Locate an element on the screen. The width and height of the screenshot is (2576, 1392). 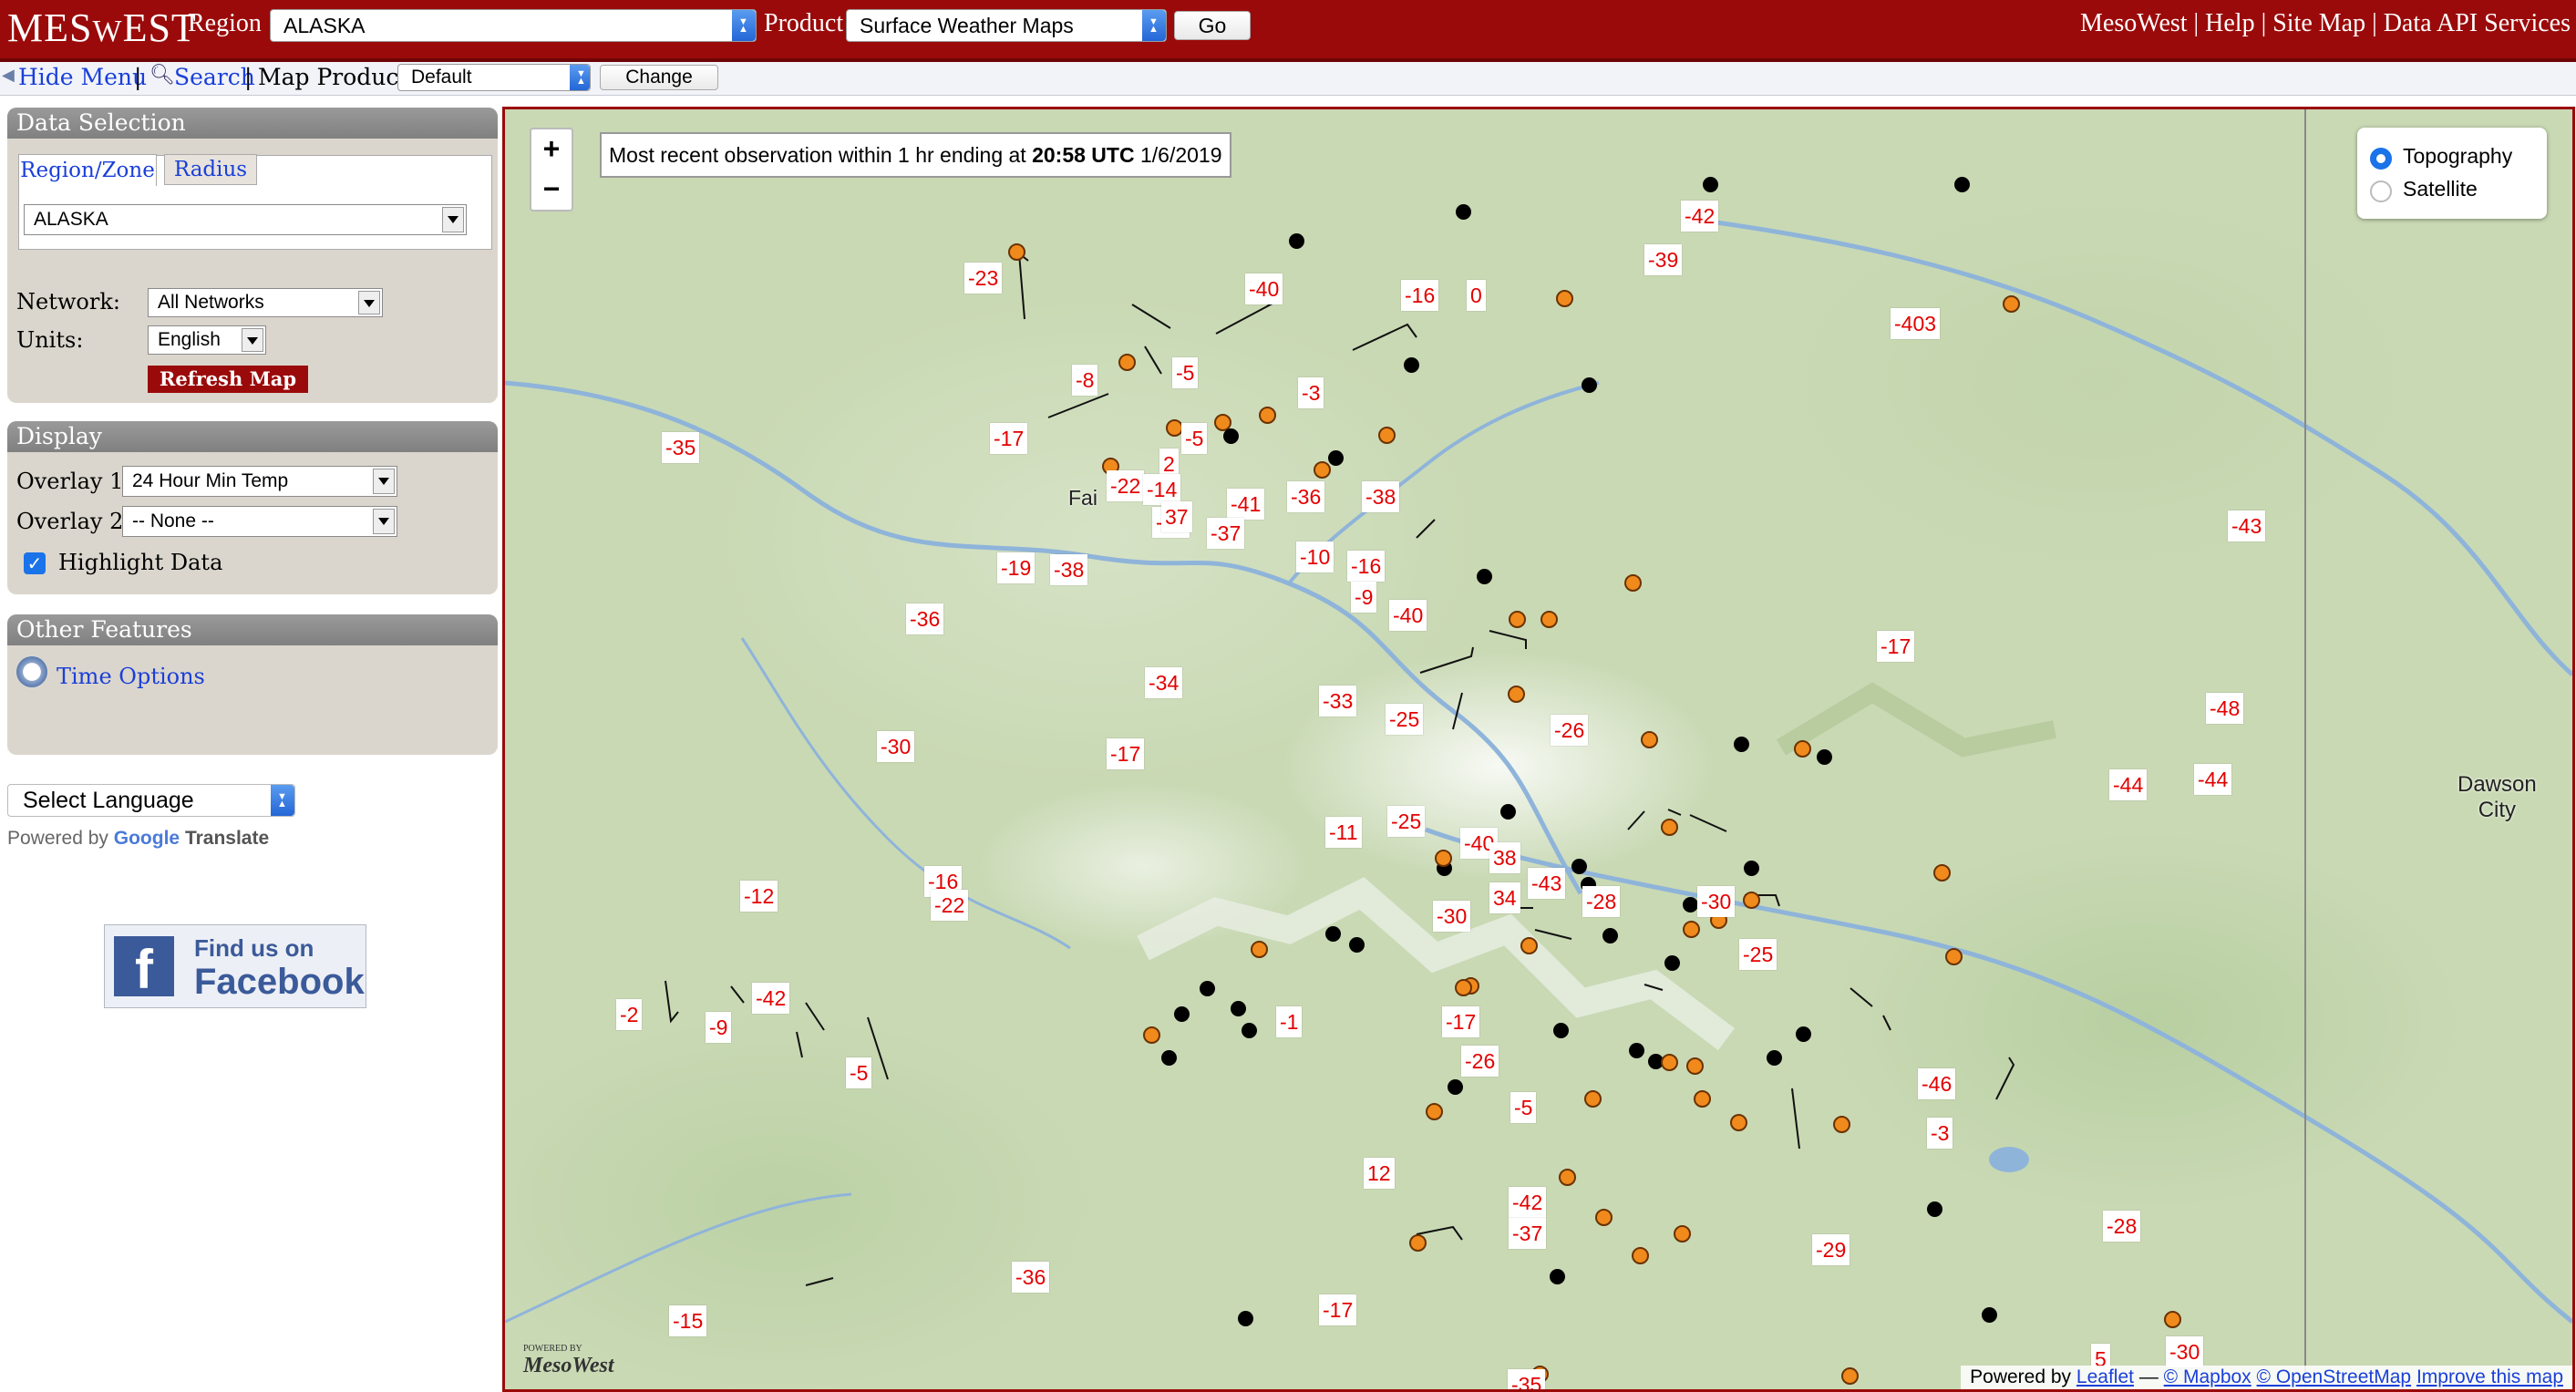
refresh-map-button: Refresh Map is located at coordinates (228, 379).